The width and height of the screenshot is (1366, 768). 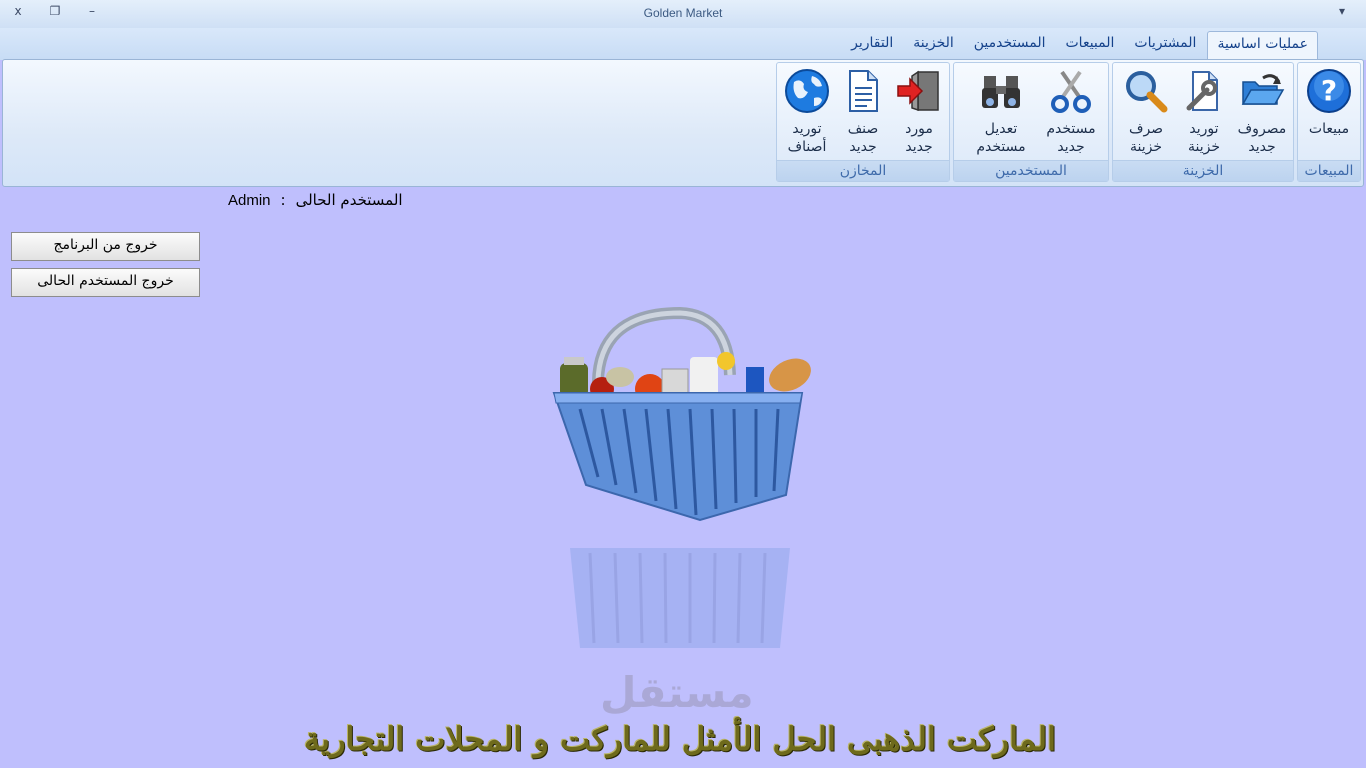 I want to click on current-user-name: Admin, so click(x=249, y=200).